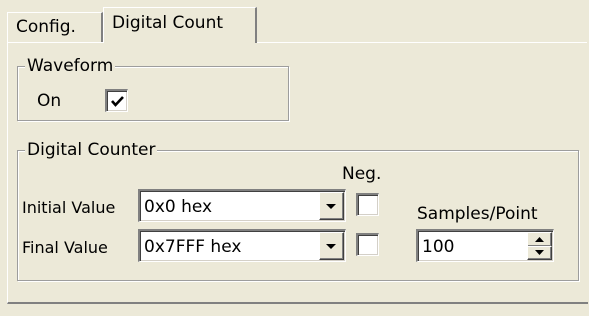  I want to click on initial-value-text: 0x0 hex, so click(178, 207).